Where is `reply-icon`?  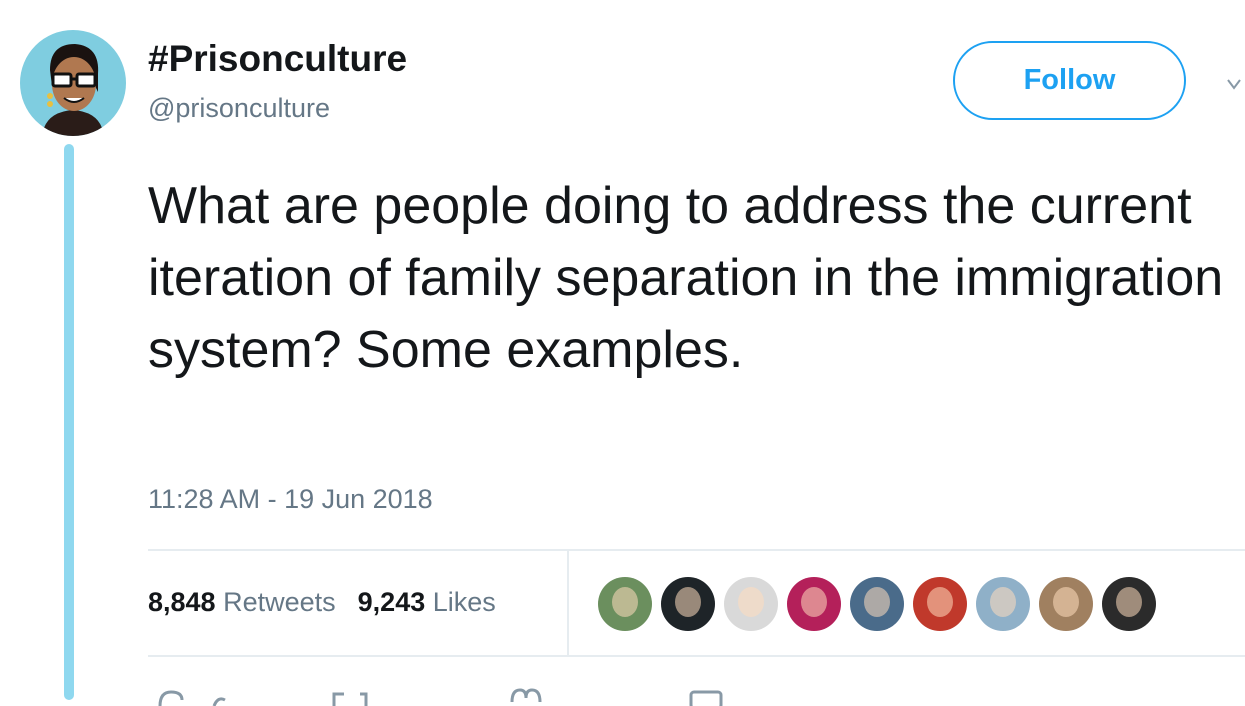 reply-icon is located at coordinates (171, 696).